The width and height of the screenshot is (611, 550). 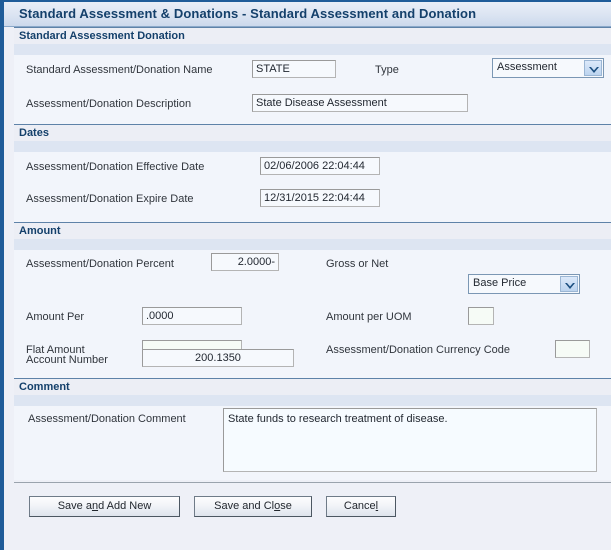 I want to click on input-amount-per: .0000, so click(x=192, y=316).